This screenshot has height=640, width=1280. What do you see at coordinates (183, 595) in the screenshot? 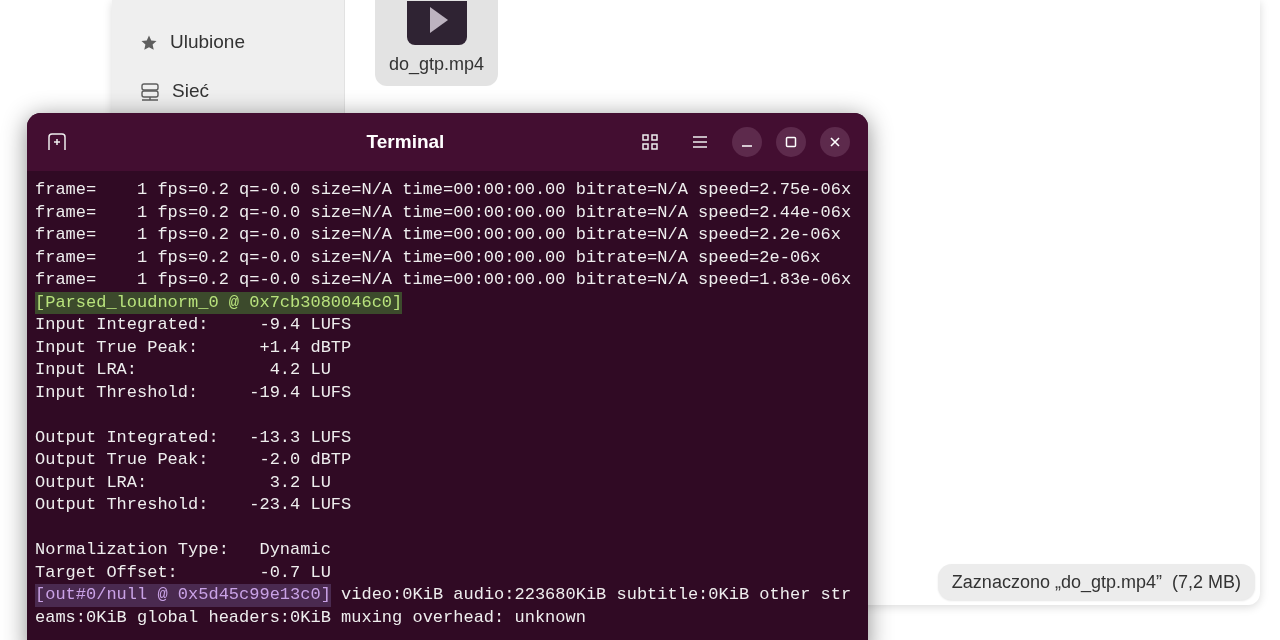
I see `log-tag: [out#0/null @ 0x5d45c99e13c0]` at bounding box center [183, 595].